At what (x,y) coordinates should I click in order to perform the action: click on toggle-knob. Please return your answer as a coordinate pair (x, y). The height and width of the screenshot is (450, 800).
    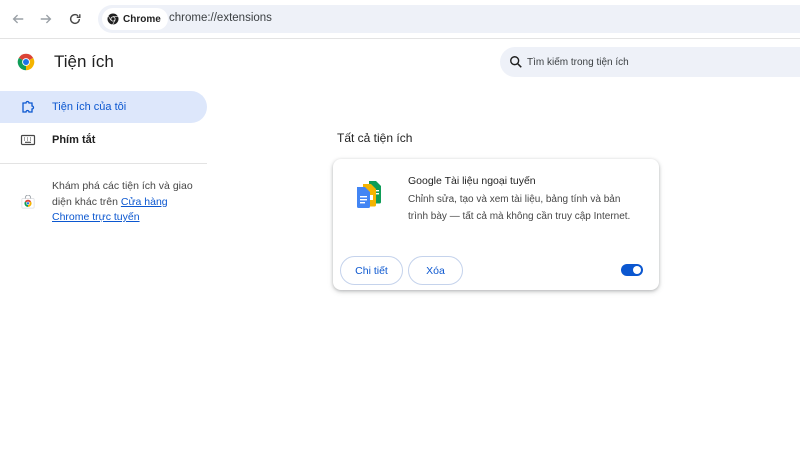
    Looking at the image, I should click on (637, 270).